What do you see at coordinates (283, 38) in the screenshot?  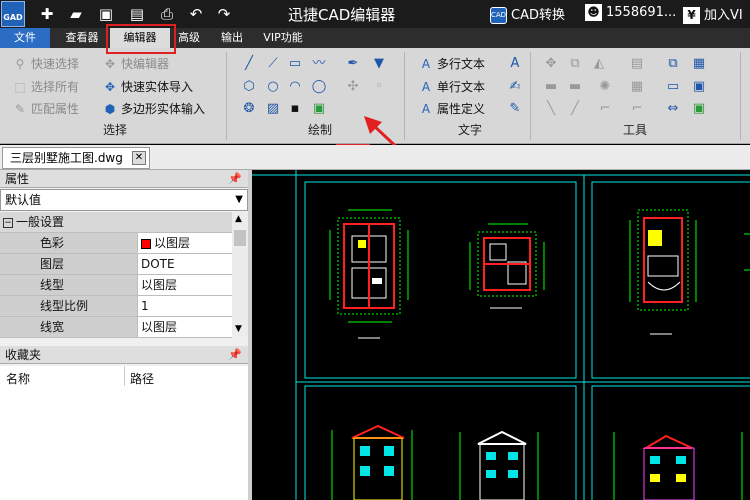 I see `tab-vip: VIP功能` at bounding box center [283, 38].